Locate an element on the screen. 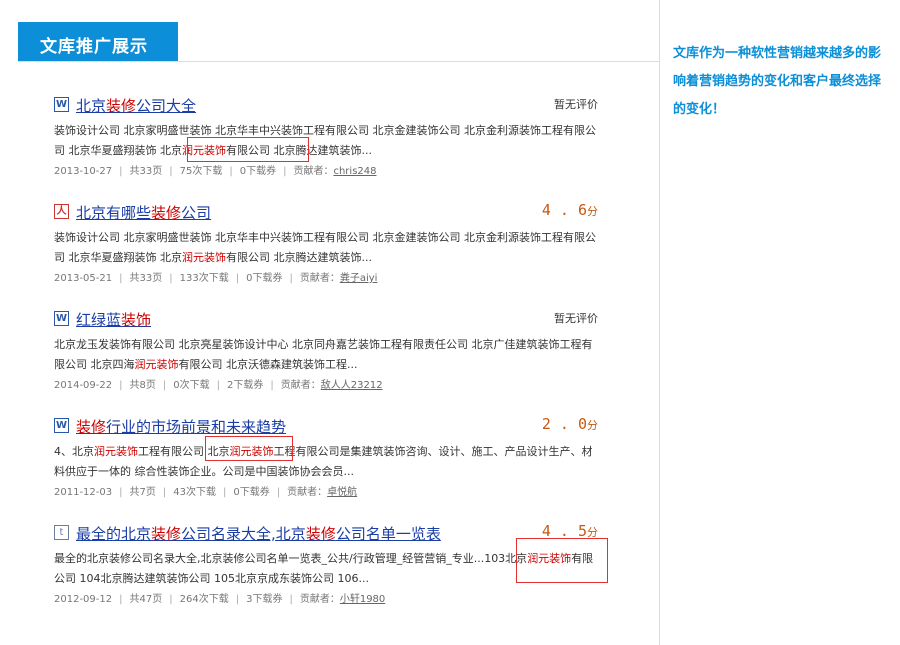  download-coupons: 2下载券 is located at coordinates (245, 385).